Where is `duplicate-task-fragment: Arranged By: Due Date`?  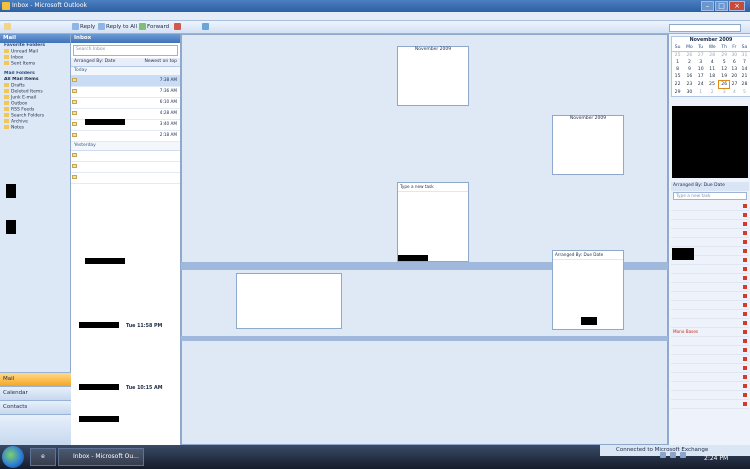
duplicate-task-fragment: Arranged By: Due Date is located at coordinates (588, 290).